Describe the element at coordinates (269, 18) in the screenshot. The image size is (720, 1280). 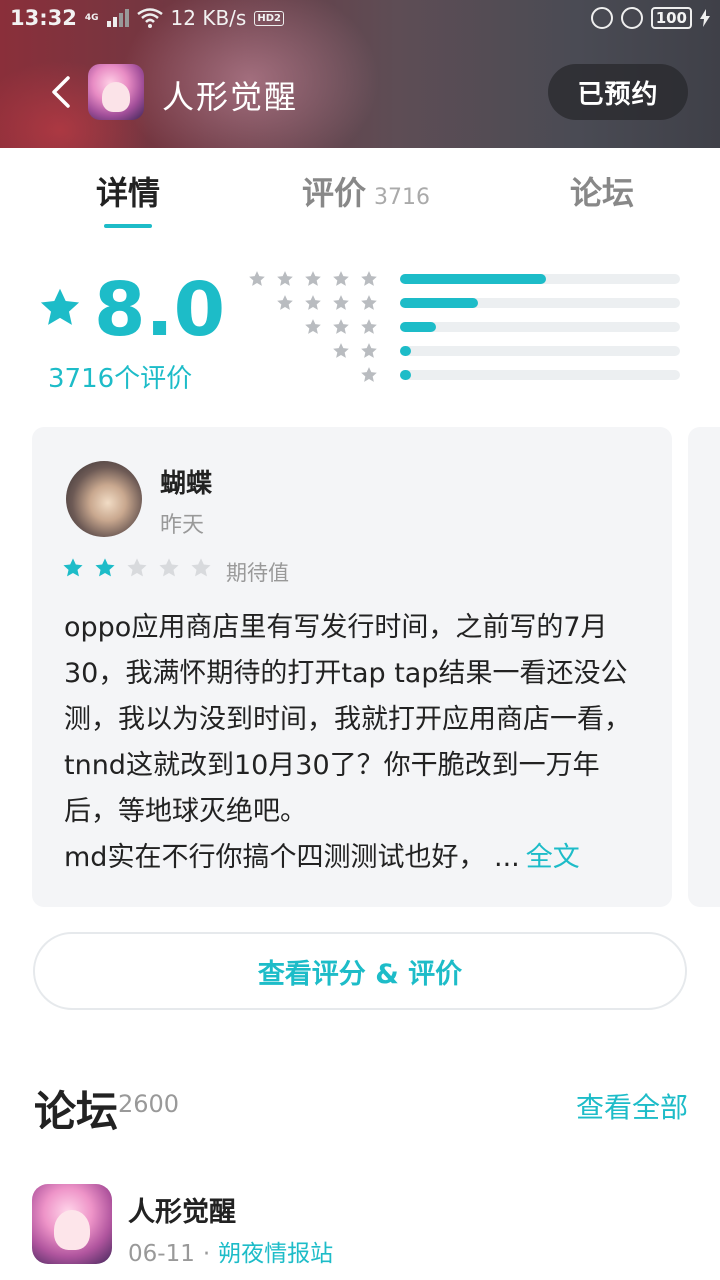
I see `hd-icon: HD2` at that location.